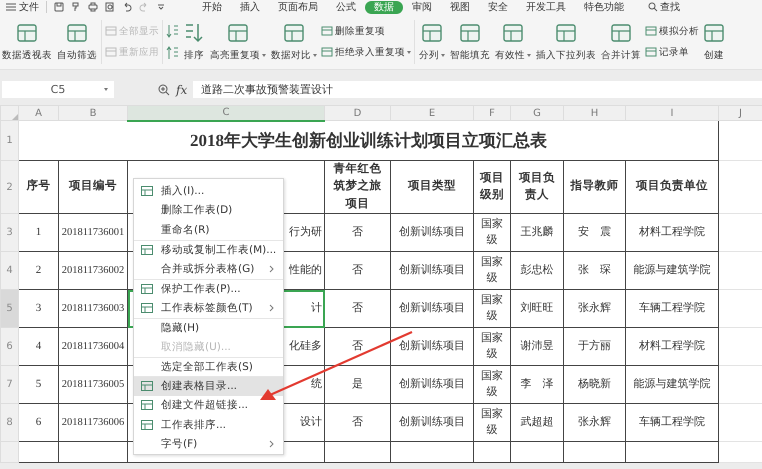 Image resolution: width=762 pixels, height=469 pixels. I want to click on table-cell: 刘旺旺, so click(537, 308).